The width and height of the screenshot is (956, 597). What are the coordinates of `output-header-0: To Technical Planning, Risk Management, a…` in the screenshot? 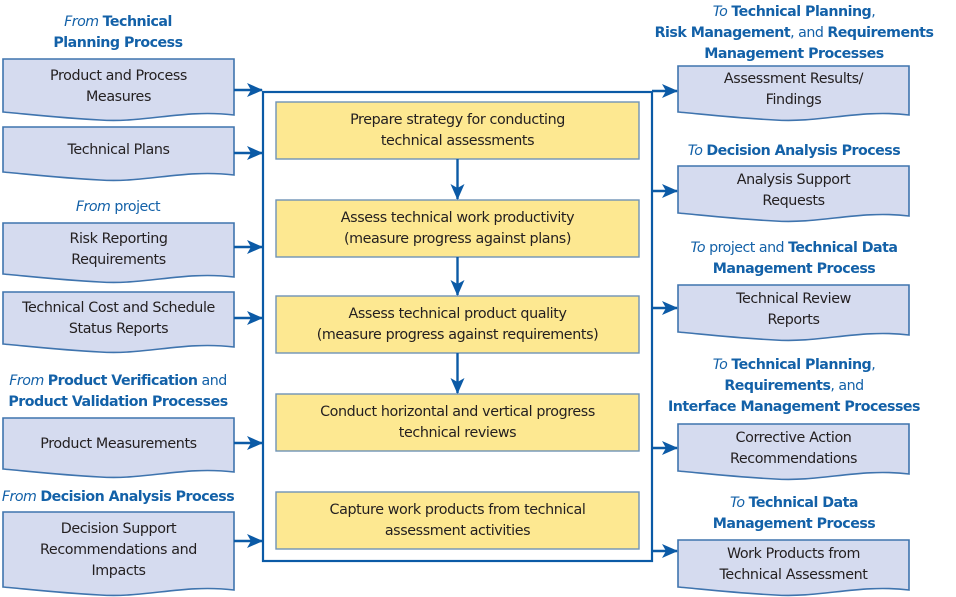 It's located at (775, 33).